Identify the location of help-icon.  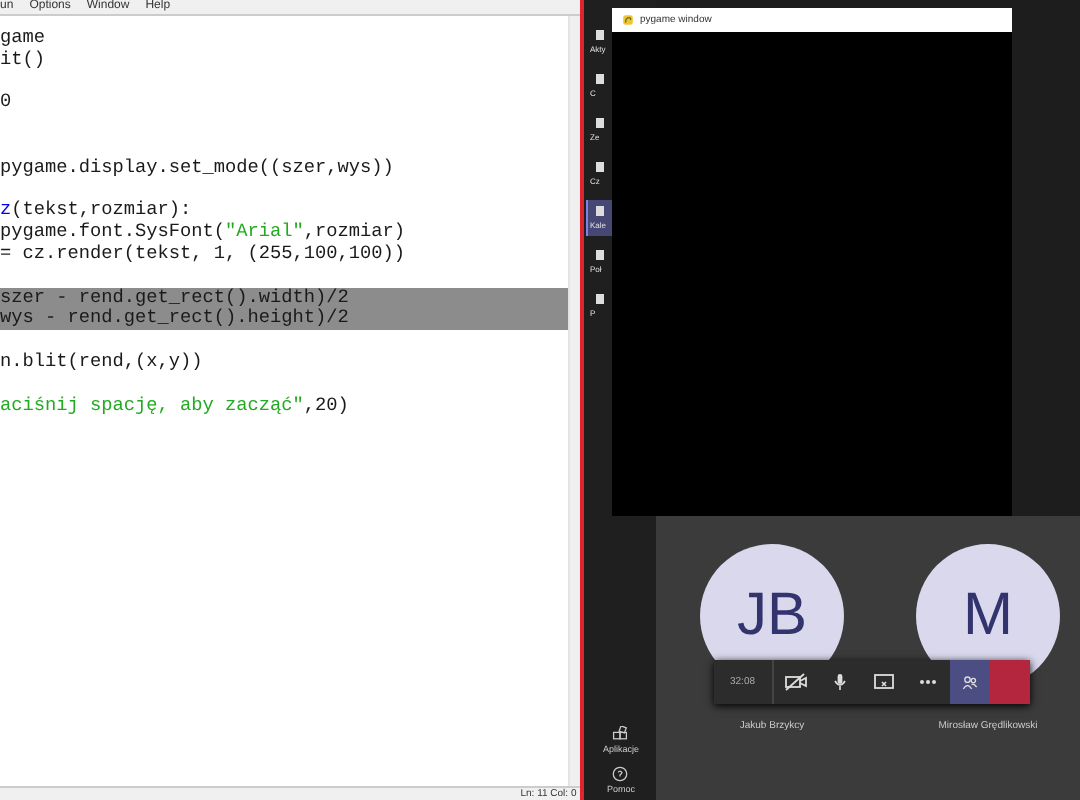
(620, 774).